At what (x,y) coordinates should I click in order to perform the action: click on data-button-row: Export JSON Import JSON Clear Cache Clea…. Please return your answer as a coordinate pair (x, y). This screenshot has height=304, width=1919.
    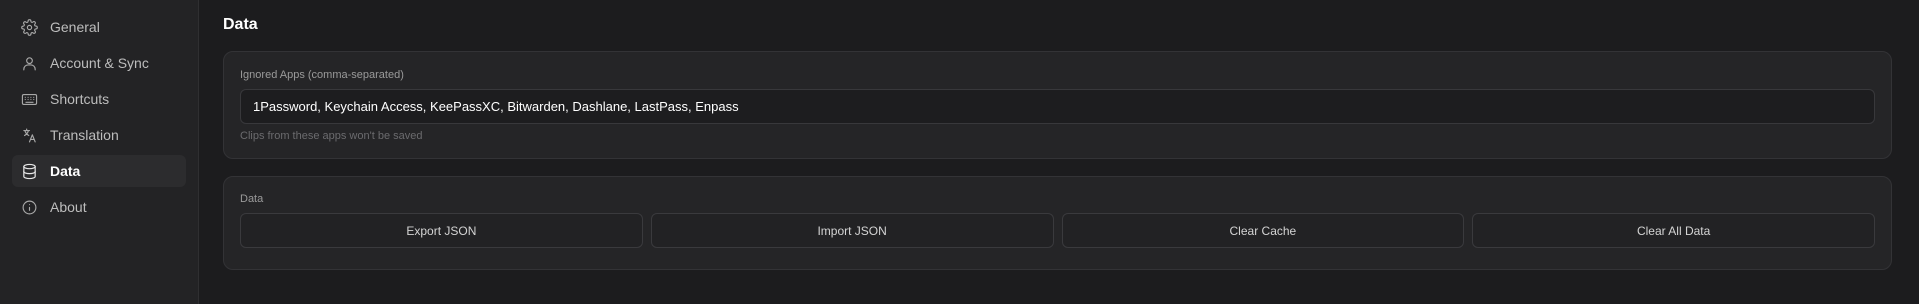
    Looking at the image, I should click on (1057, 230).